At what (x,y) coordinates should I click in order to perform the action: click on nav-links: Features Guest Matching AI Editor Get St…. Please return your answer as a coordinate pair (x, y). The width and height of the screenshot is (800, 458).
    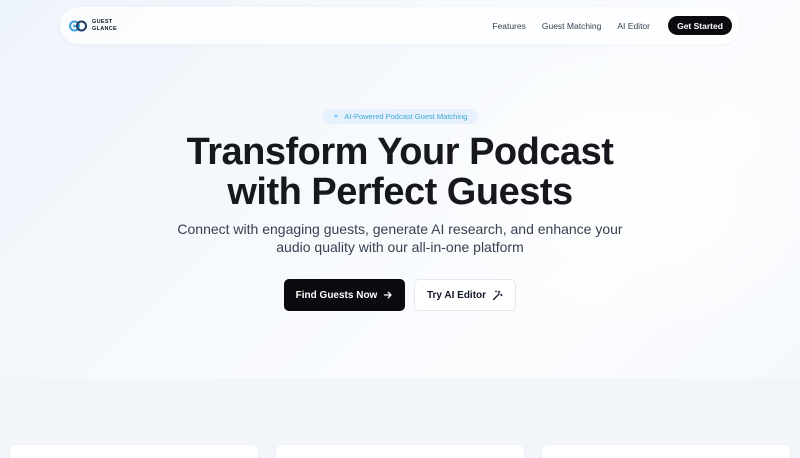
    Looking at the image, I should click on (612, 25).